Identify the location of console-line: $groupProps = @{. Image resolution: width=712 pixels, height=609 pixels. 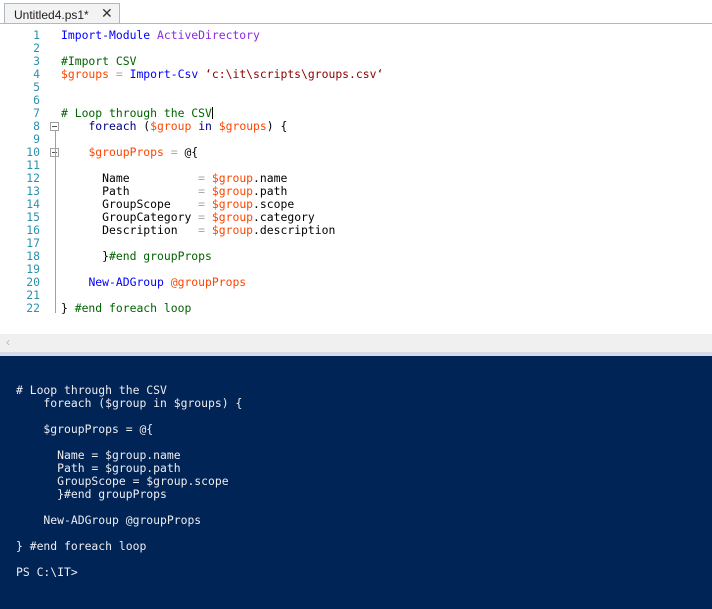
(85, 429).